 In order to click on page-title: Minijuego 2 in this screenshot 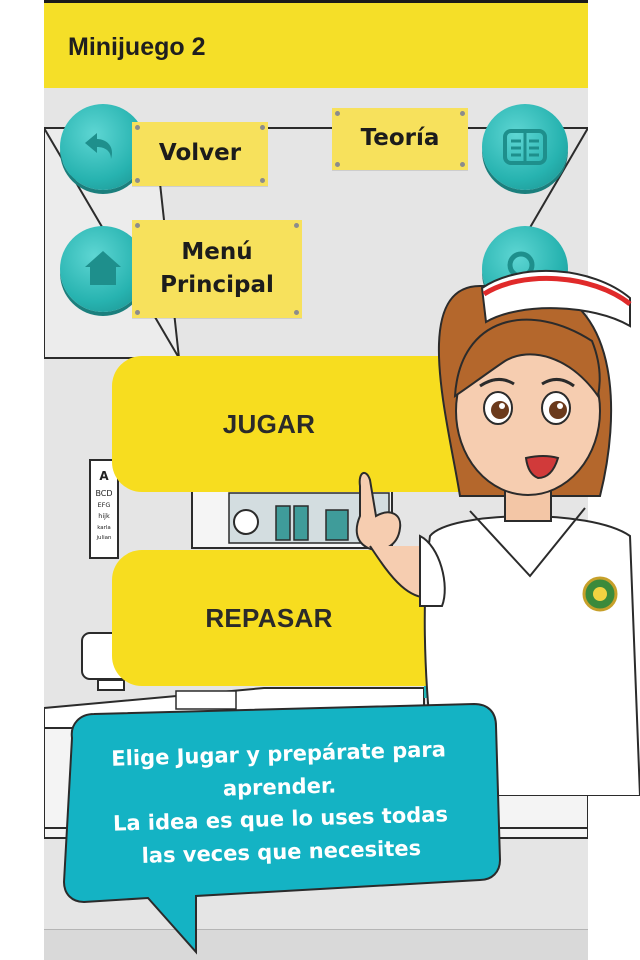, I will do `click(137, 47)`.